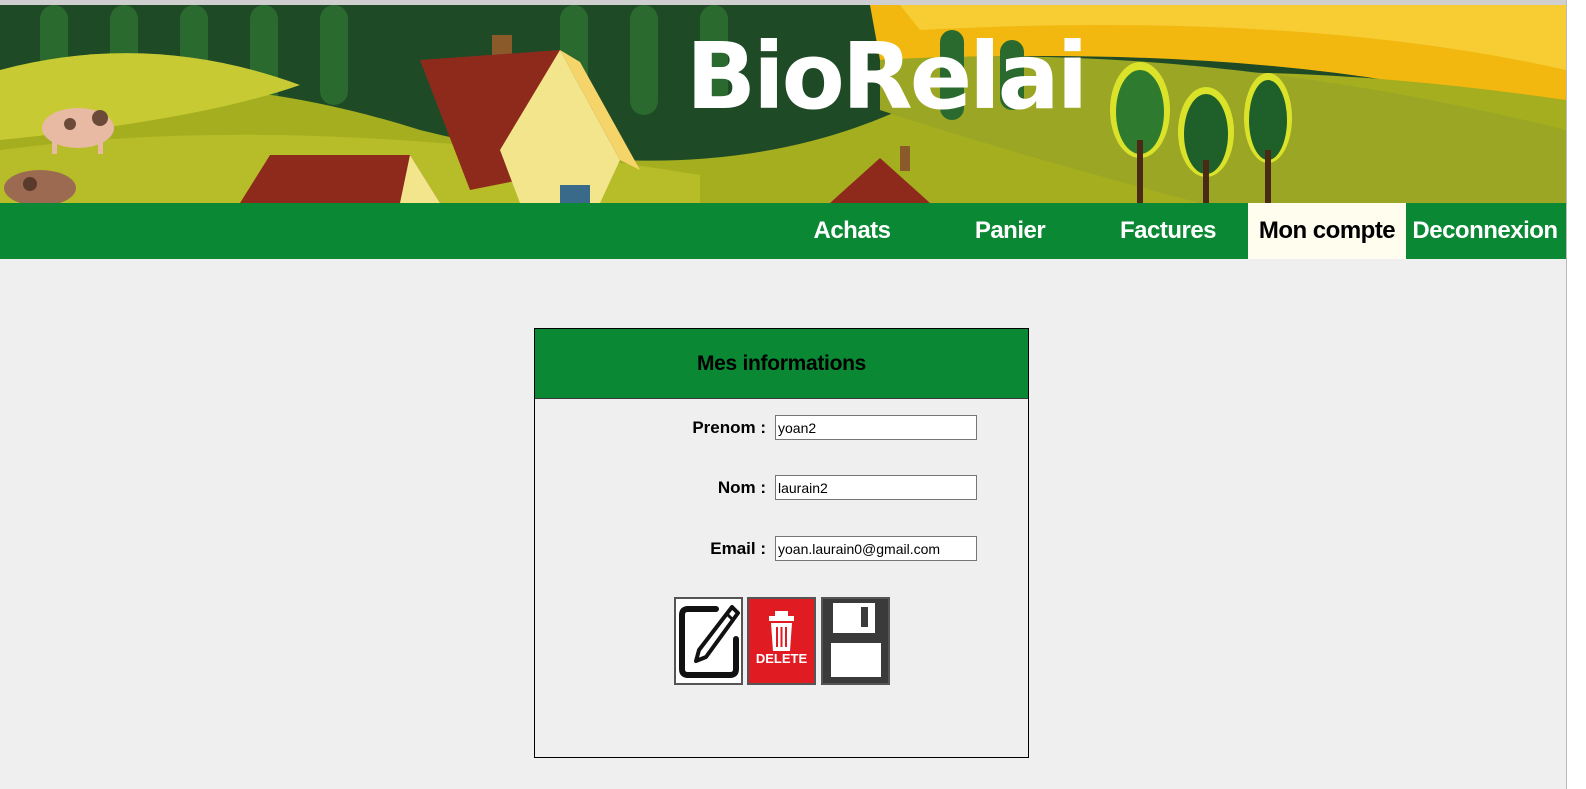 Image resolution: width=1586 pixels, height=789 pixels. I want to click on trash-icon, so click(781, 631).